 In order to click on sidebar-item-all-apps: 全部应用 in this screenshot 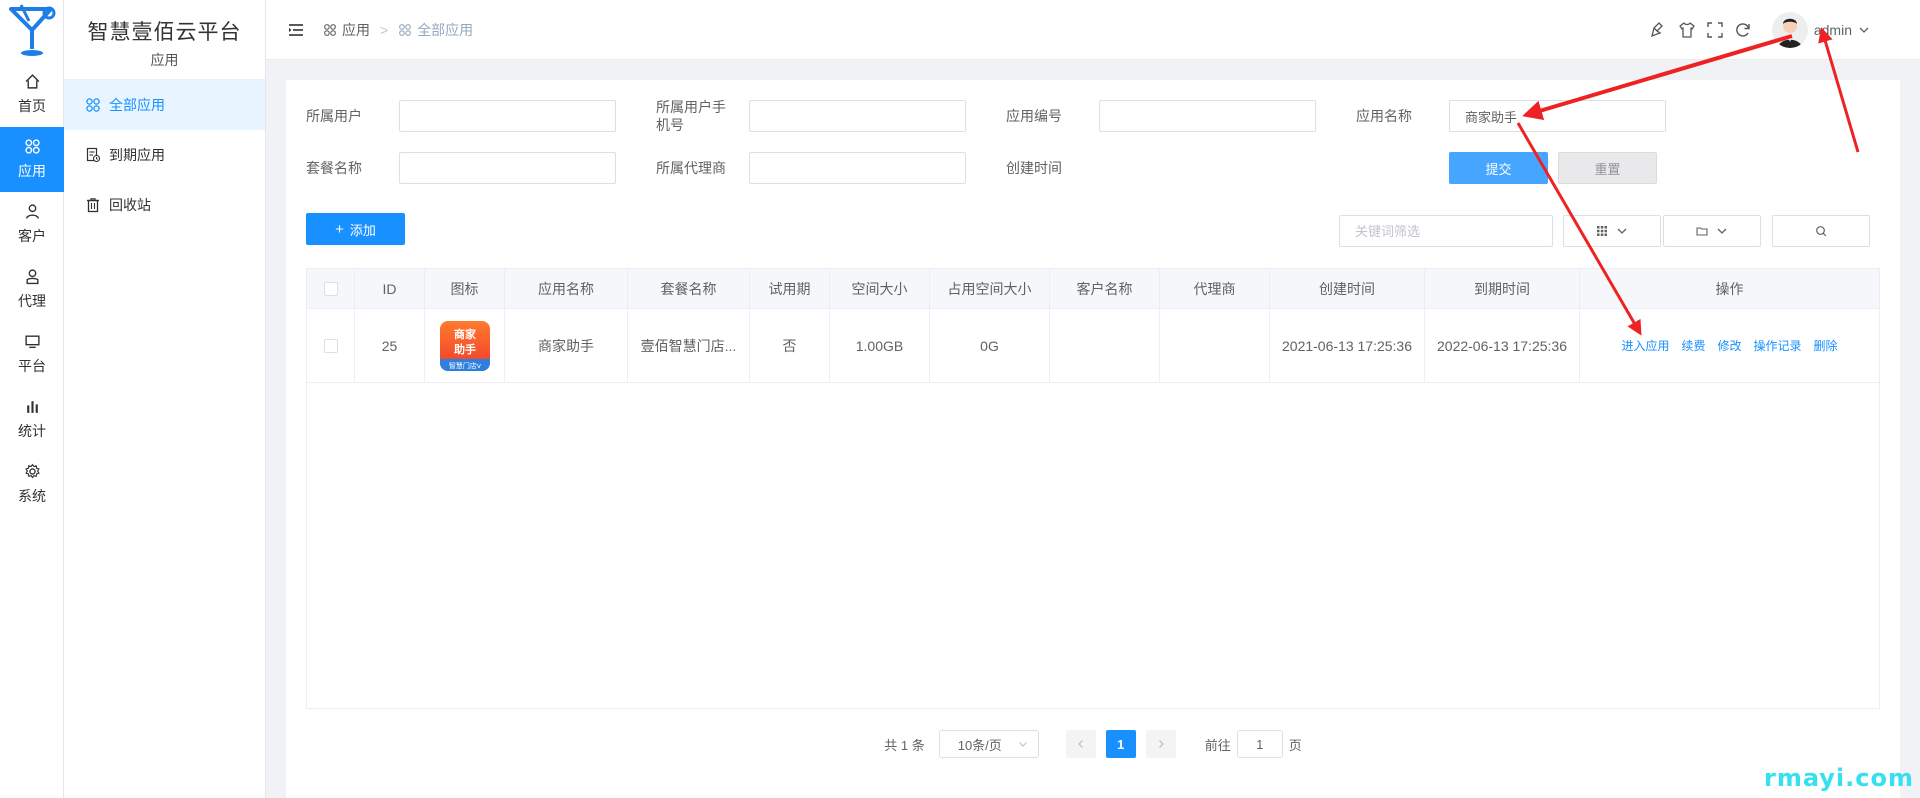, I will do `click(164, 105)`.